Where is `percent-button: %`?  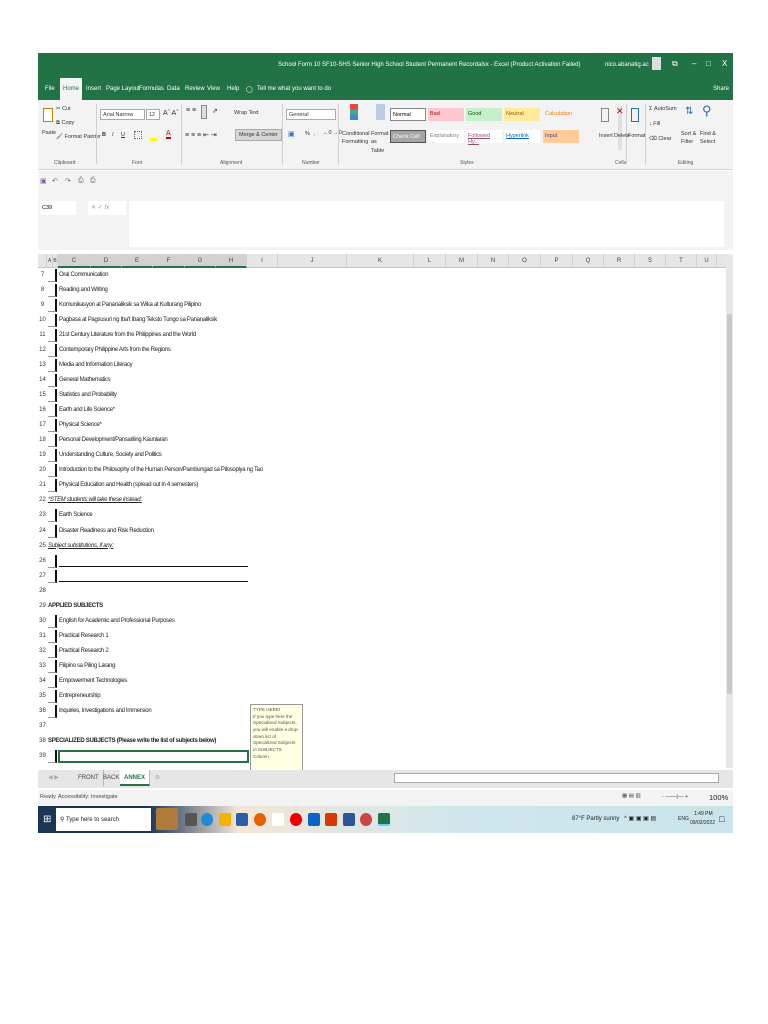
percent-button: % is located at coordinates (307, 134).